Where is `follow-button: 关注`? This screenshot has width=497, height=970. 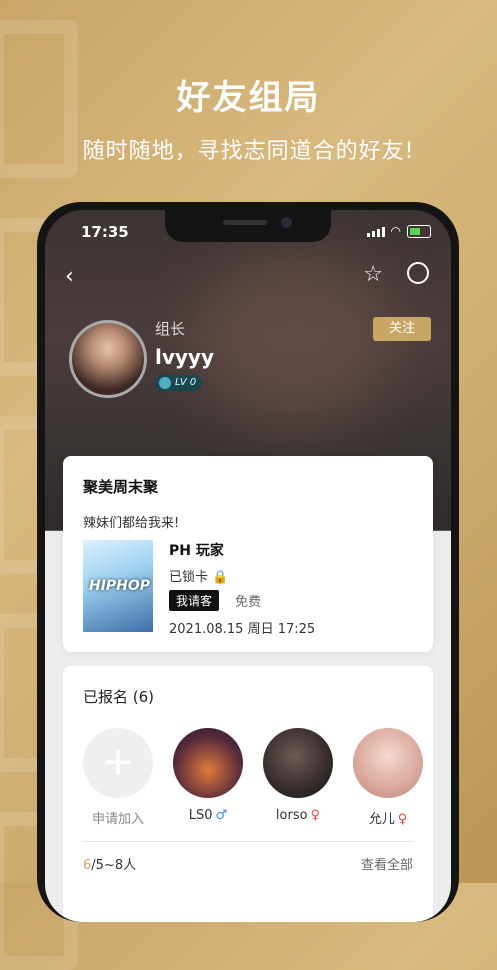
follow-button: 关注 is located at coordinates (402, 329).